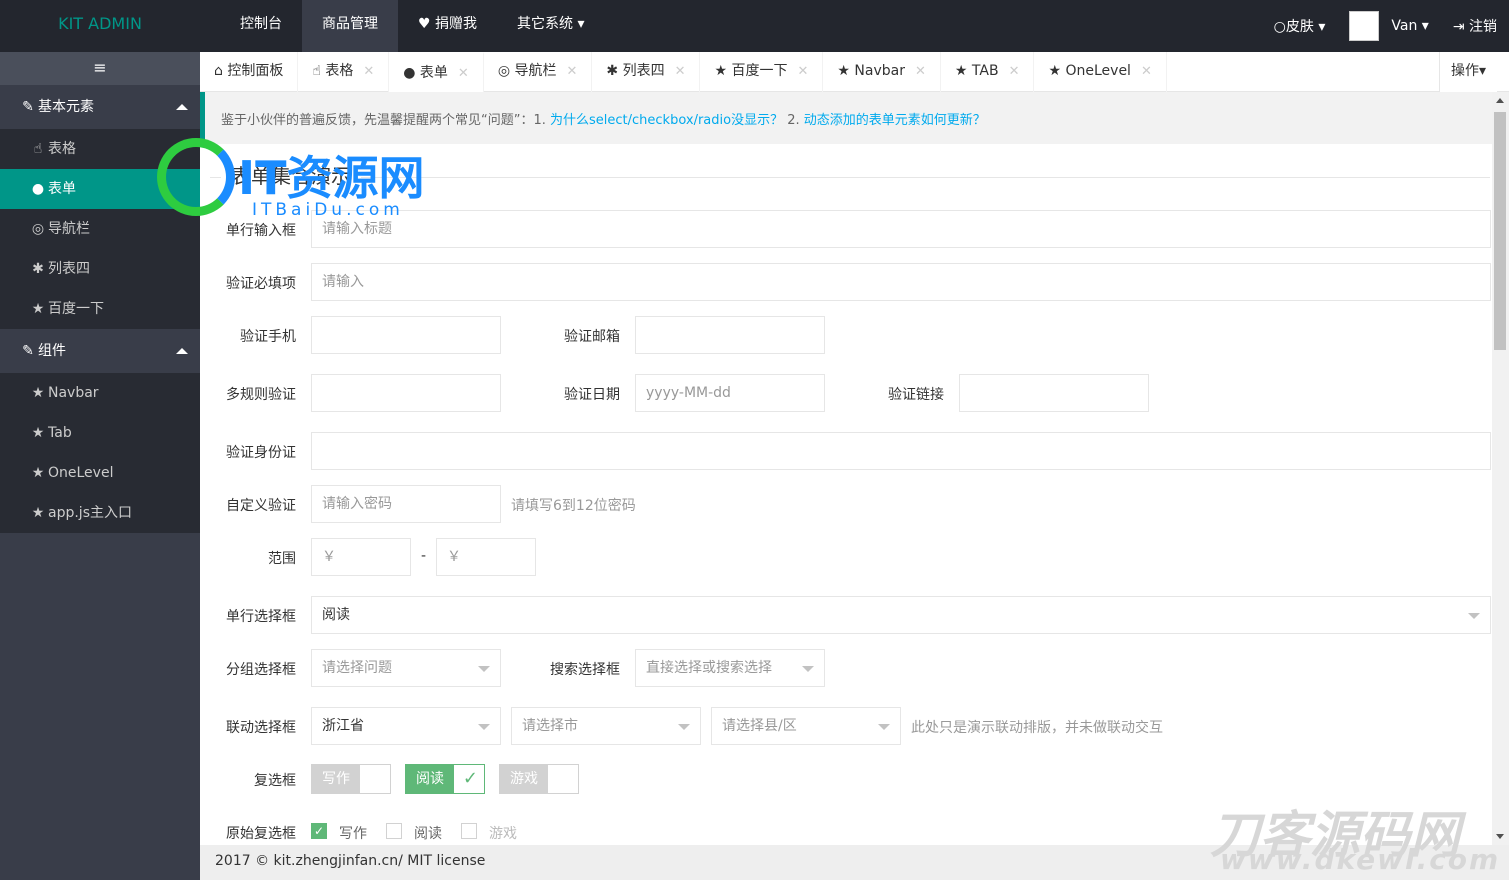 The height and width of the screenshot is (880, 1509). I want to click on caret-down-icon: ▾, so click(1319, 27).